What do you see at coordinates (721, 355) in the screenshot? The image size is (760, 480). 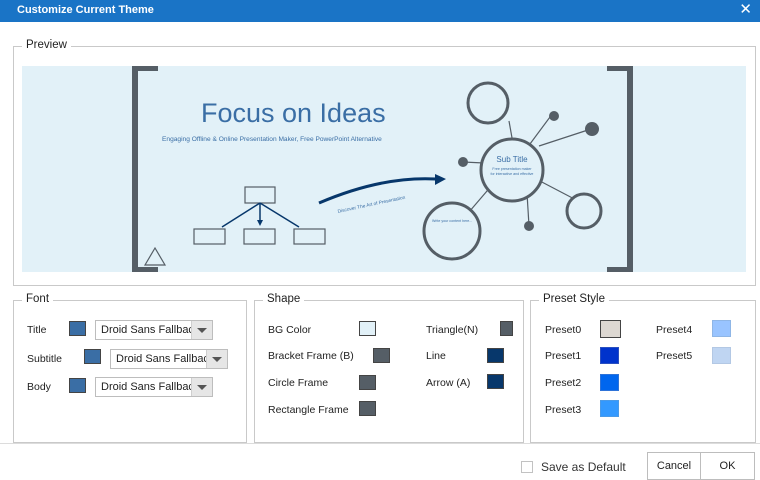 I see `preset5-swatch` at bounding box center [721, 355].